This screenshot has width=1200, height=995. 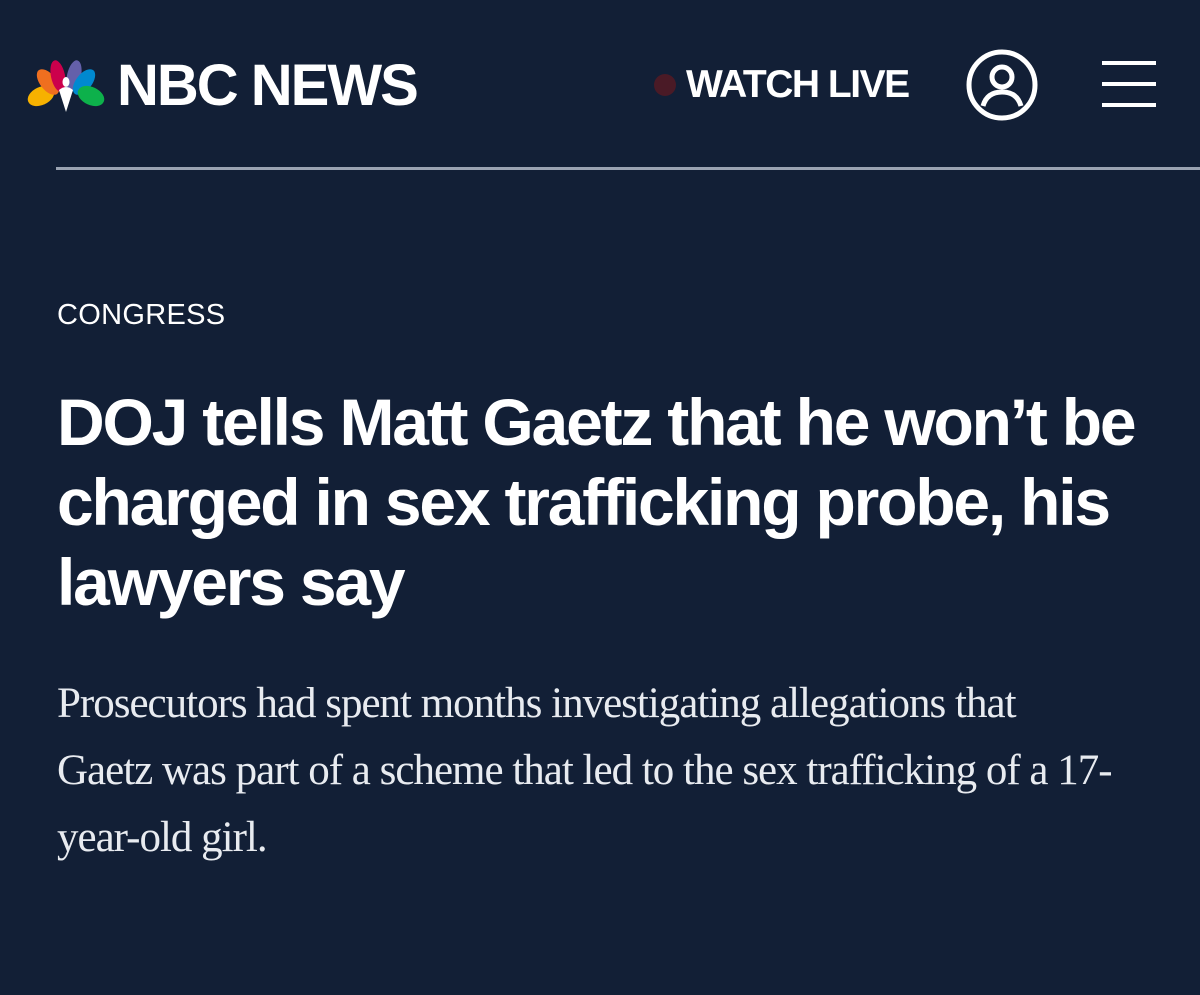 I want to click on header-divider, so click(x=628, y=168).